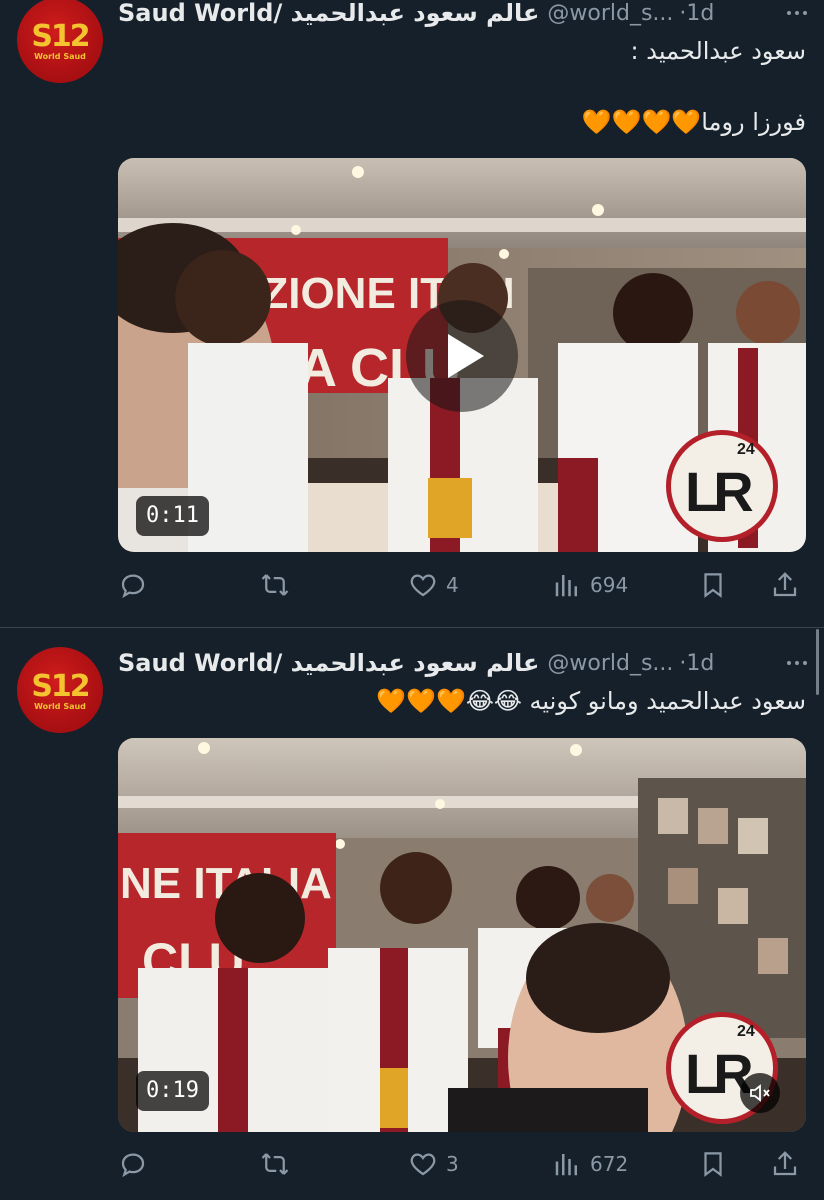  Describe the element at coordinates (172, 516) in the screenshot. I see `video-duration: 0:11` at that location.